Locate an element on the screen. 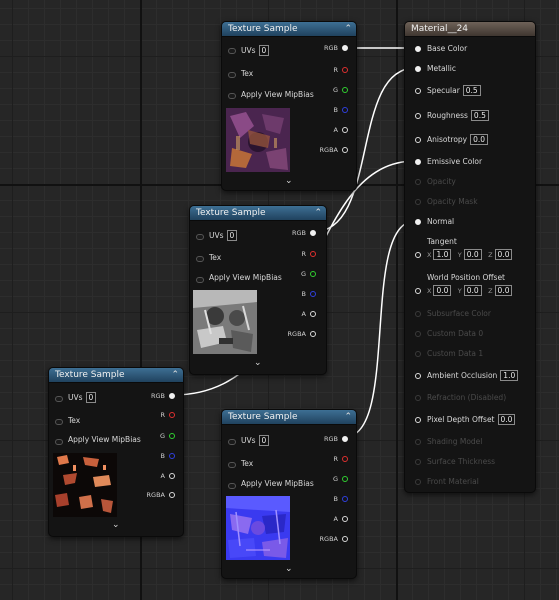  tangent-y-field: 0.0 is located at coordinates (472, 254).